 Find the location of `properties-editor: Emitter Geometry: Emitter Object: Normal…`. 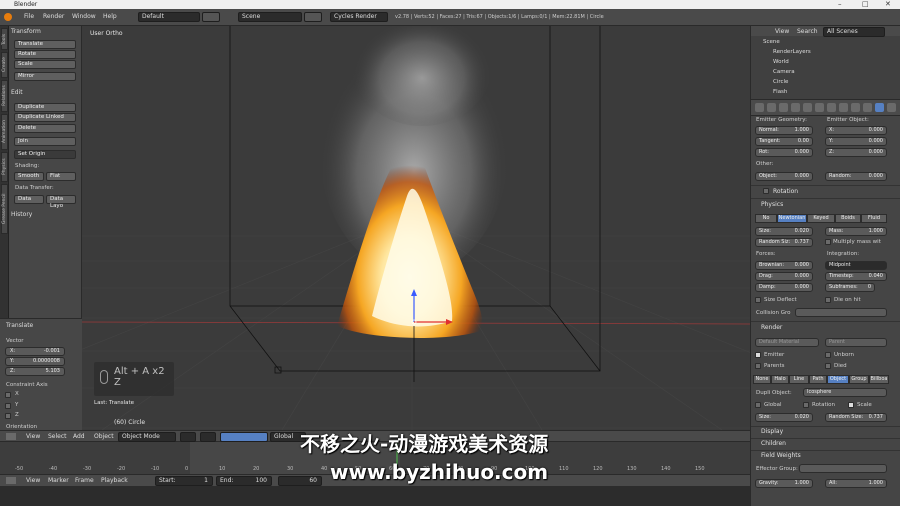

properties-editor: Emitter Geometry: Emitter Object: Normal… is located at coordinates (825, 303).